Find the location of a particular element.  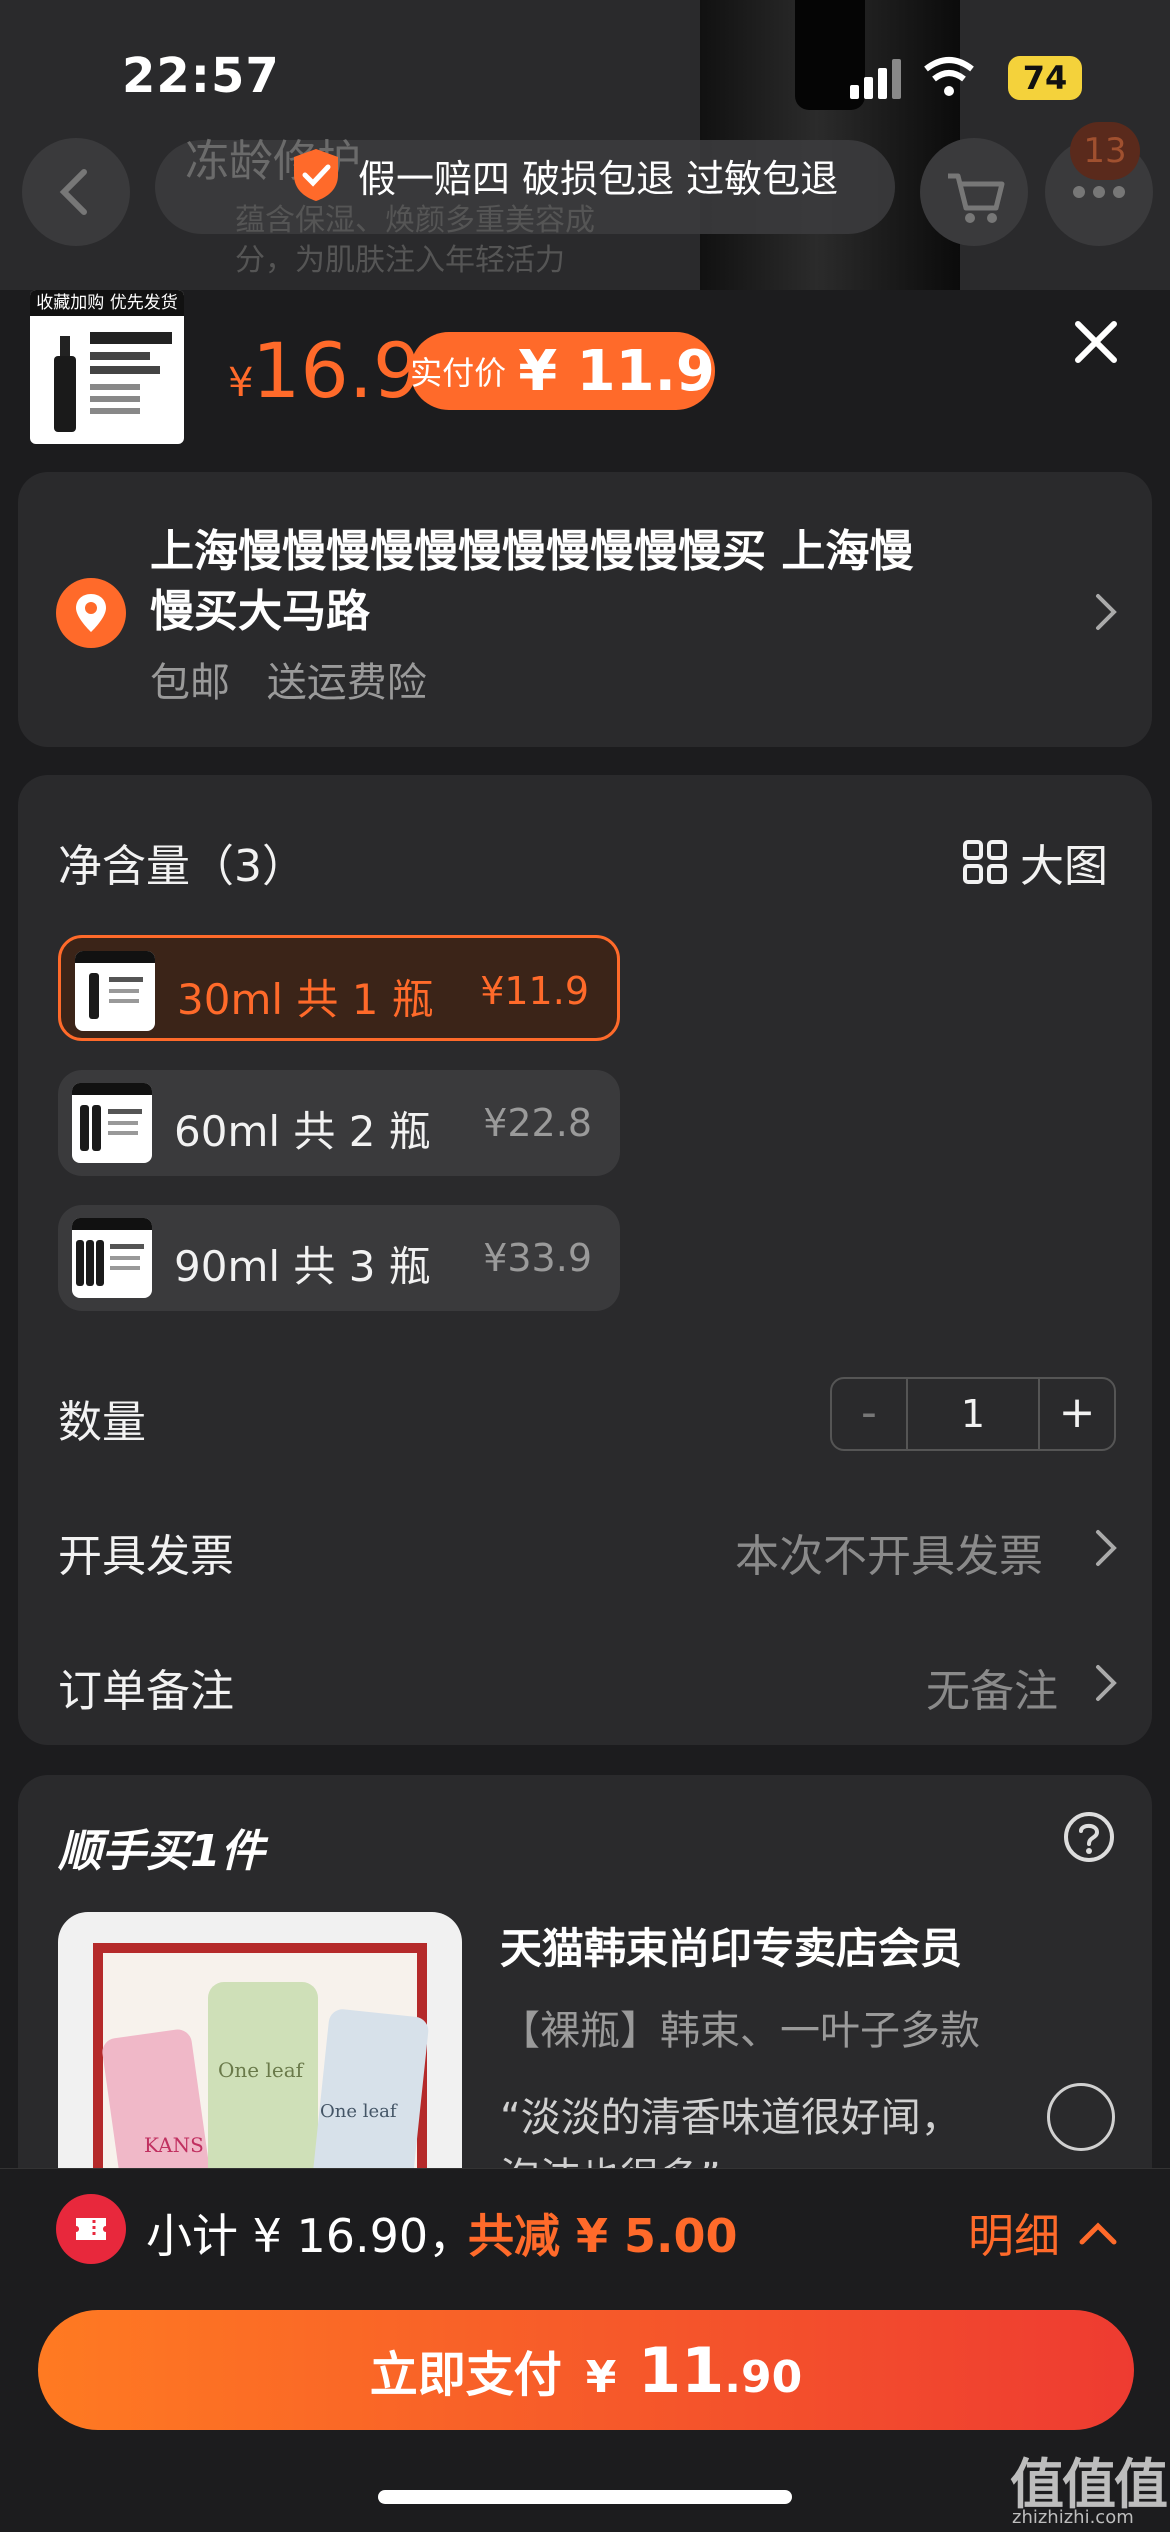

price-detail-button: 明细 is located at coordinates (1043, 2233).